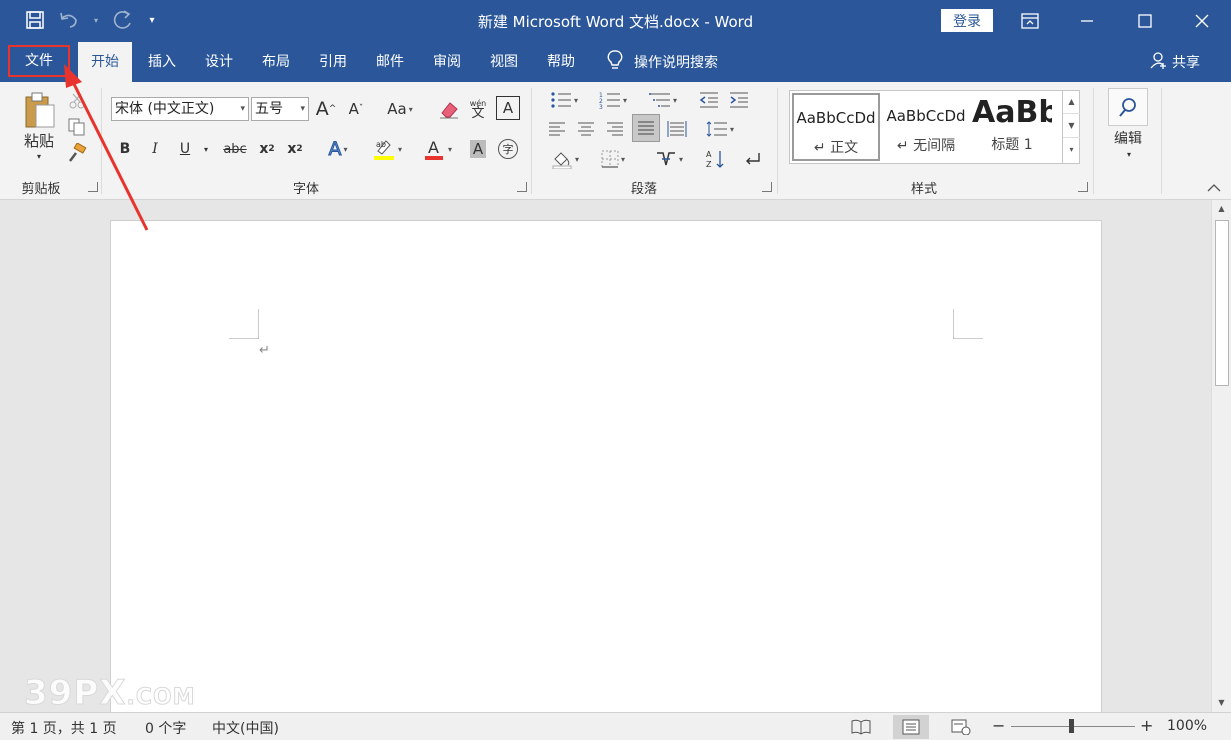 The image size is (1231, 740). I want to click on tab-home: 开始, so click(105, 62).